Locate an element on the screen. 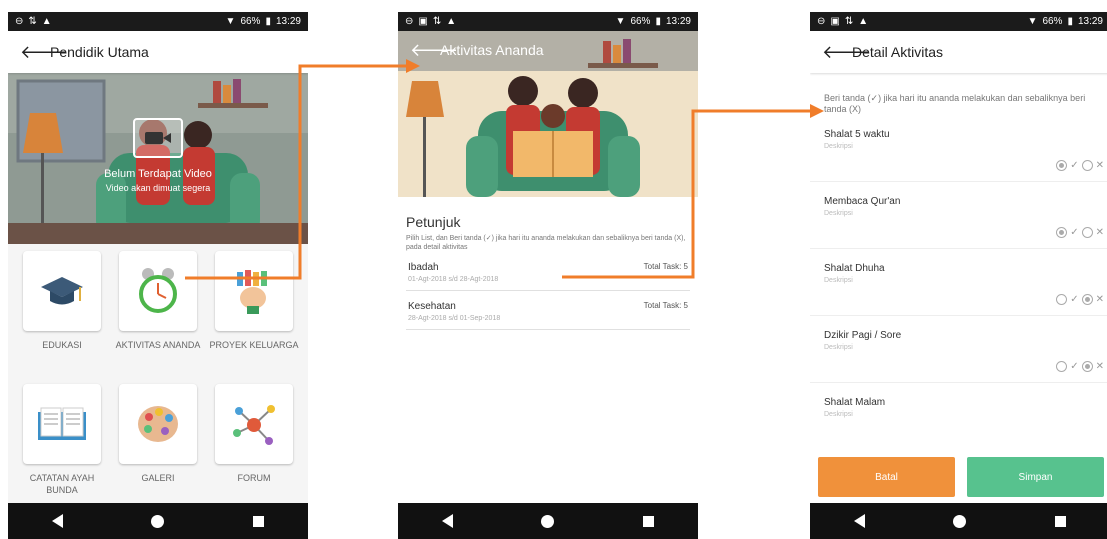 This screenshot has width=1107, height=539. no-video-subtitle: Video akan dimuat segera is located at coordinates (158, 188).